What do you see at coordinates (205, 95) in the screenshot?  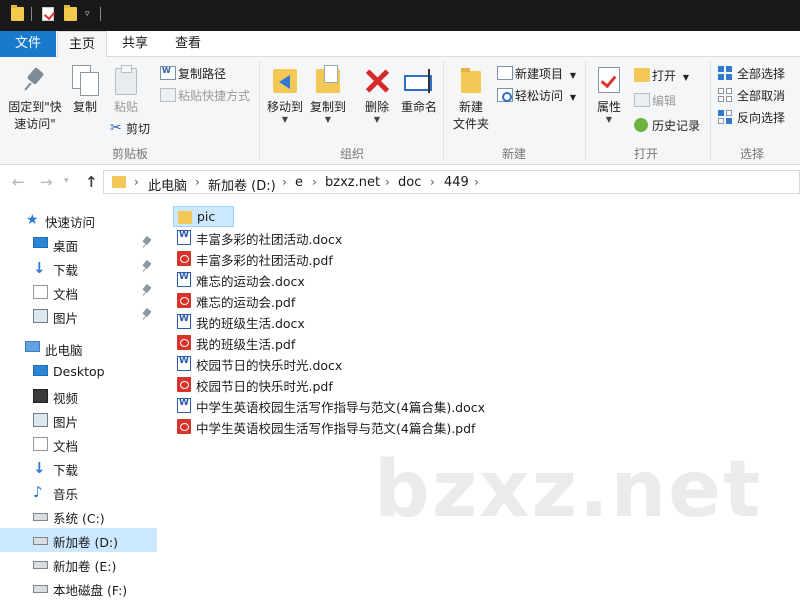 I see `paste-shortcut-button: 粘贴快捷方式` at bounding box center [205, 95].